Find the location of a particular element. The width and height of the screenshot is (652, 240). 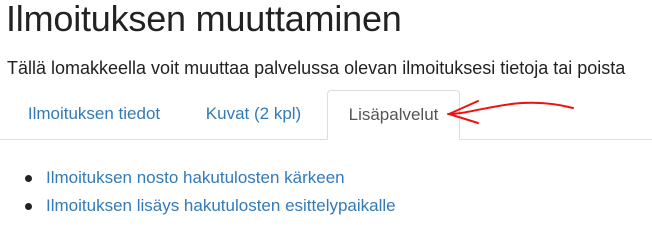

tab-kuvat: Kuvat (2 kpl) is located at coordinates (253, 114).